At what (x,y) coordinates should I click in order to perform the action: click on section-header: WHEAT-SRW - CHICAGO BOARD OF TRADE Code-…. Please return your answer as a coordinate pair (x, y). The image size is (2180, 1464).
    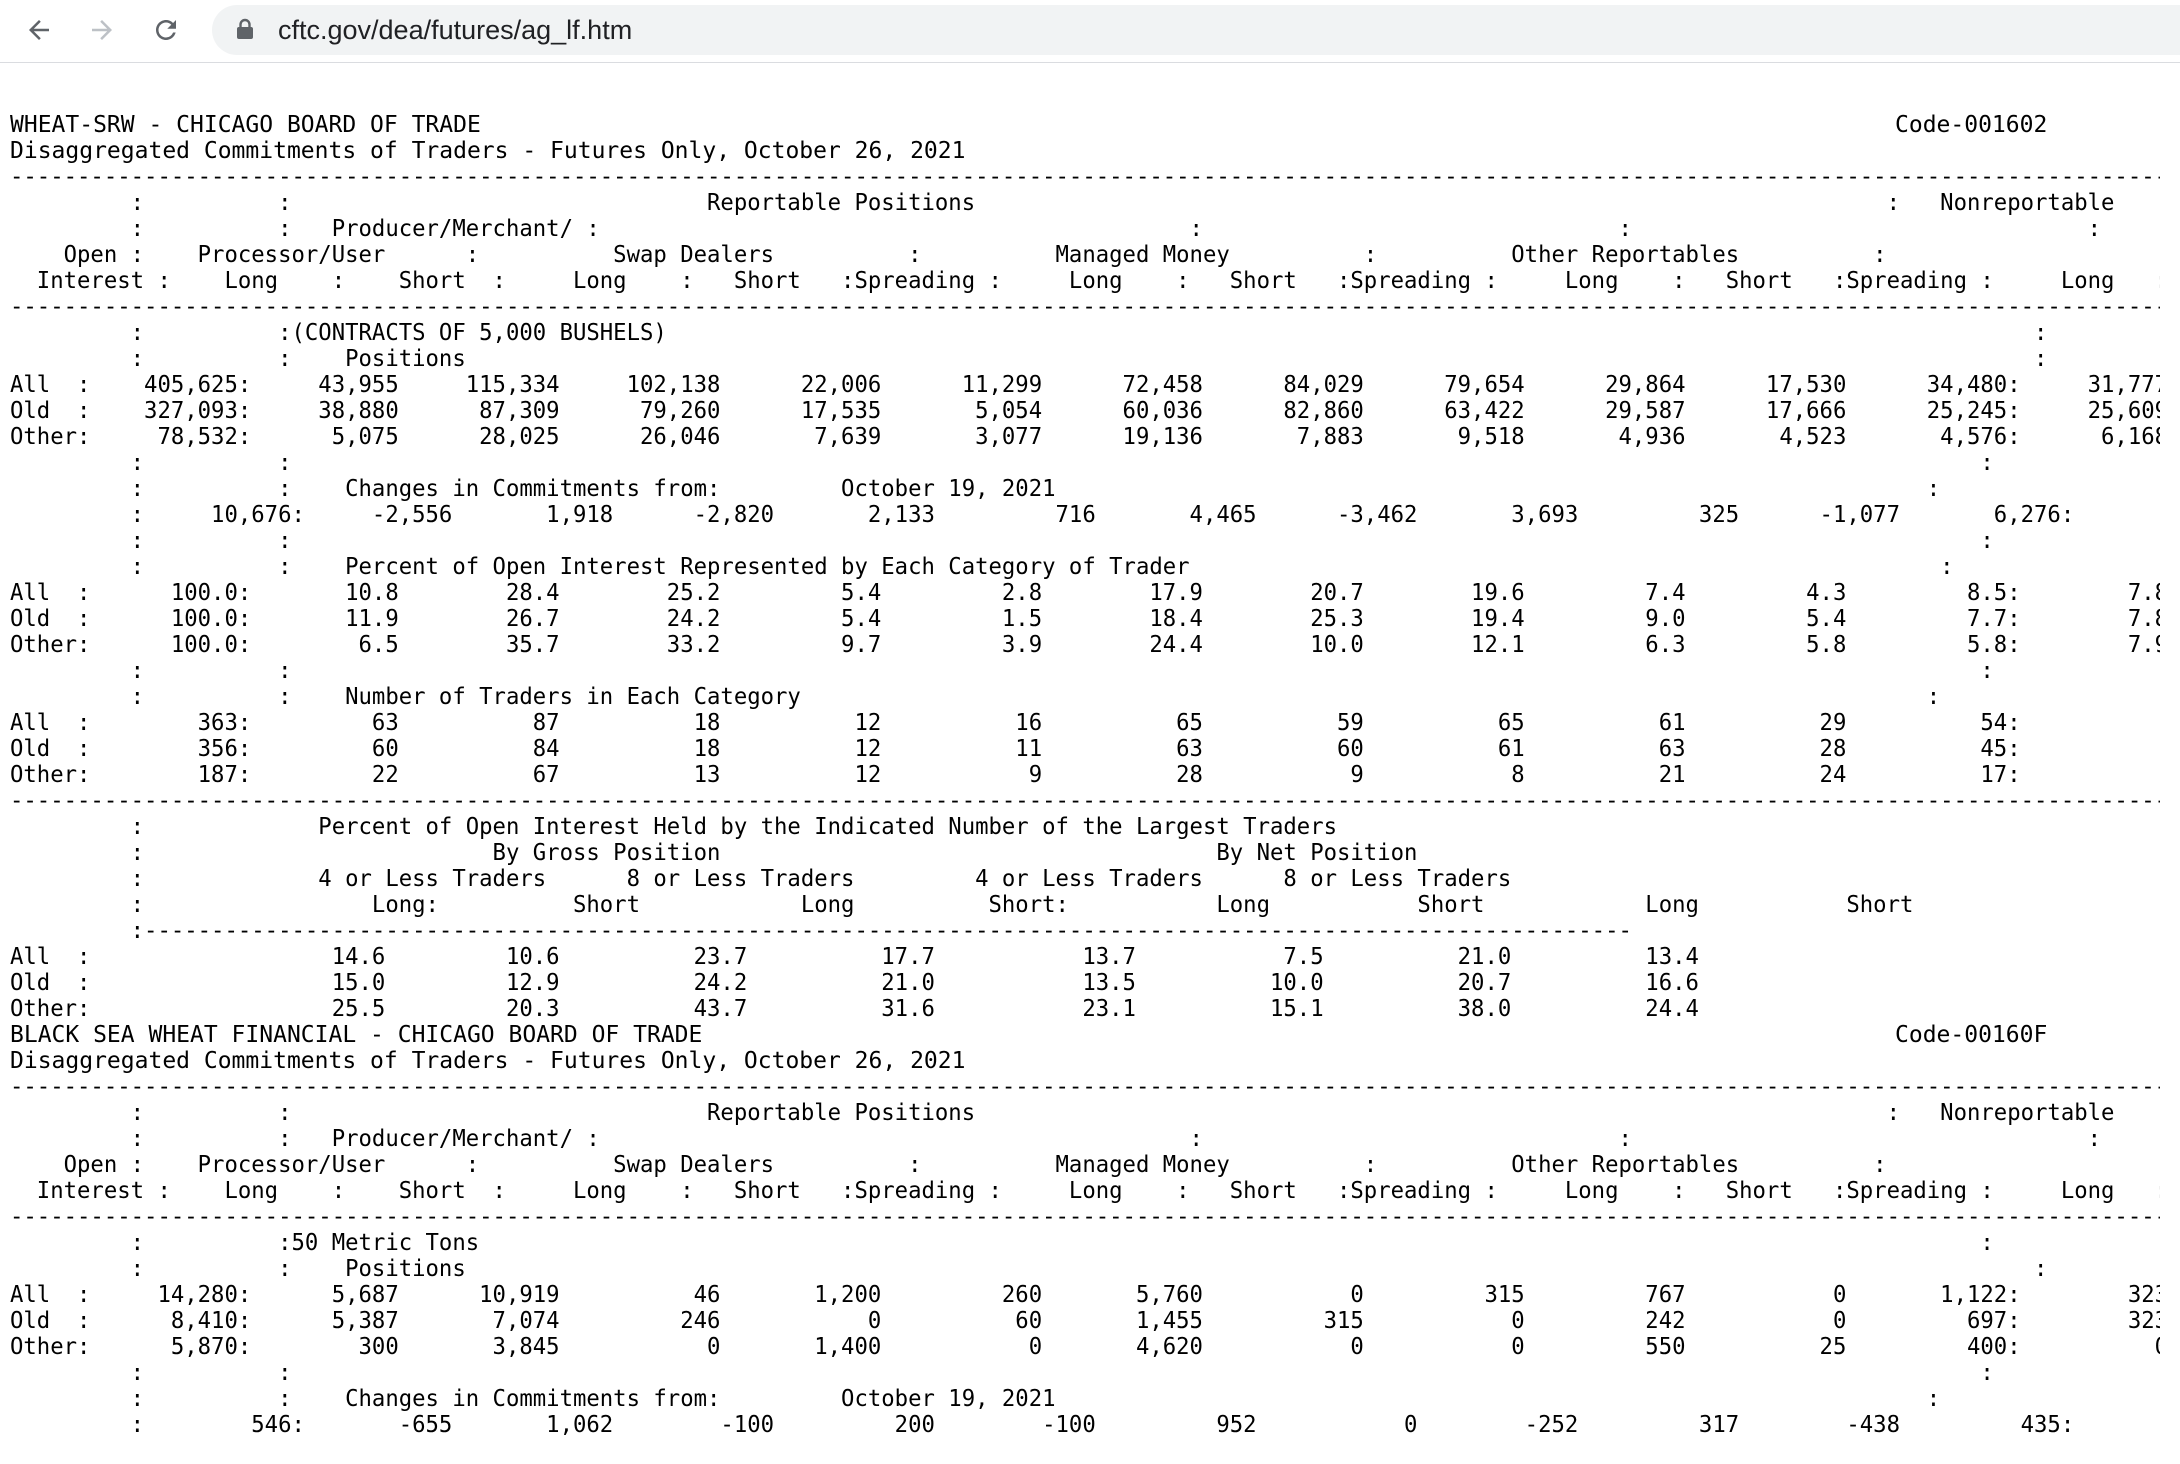
    Looking at the image, I should click on (1085, 138).